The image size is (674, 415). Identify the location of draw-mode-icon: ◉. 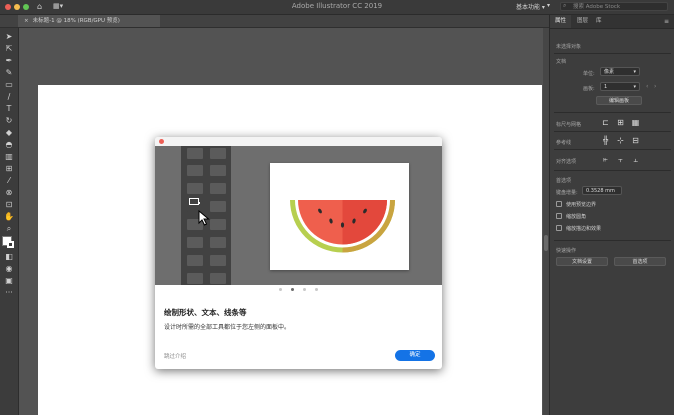
(9, 269).